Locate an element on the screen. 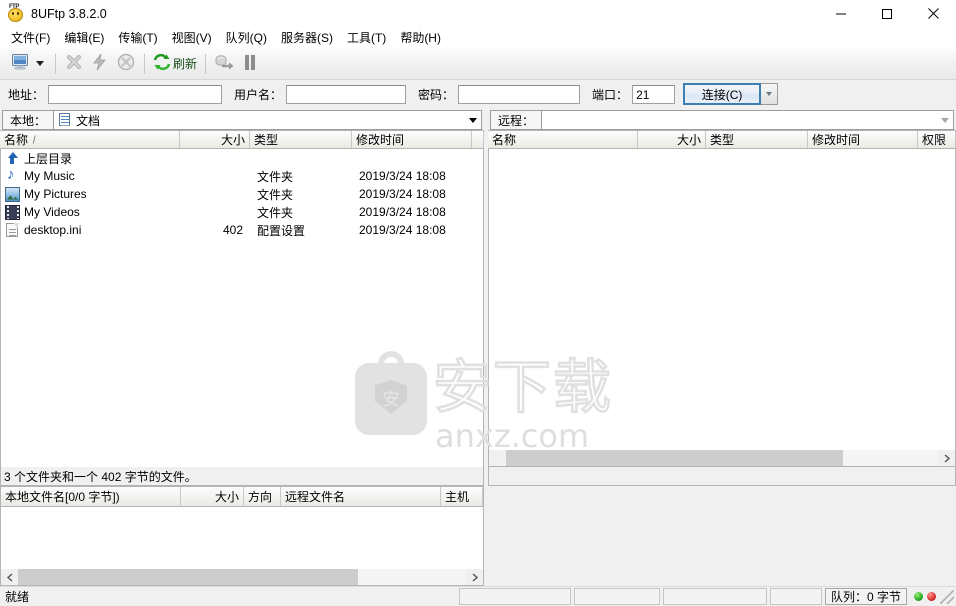 This screenshot has height=606, width=956. port-input: 21 is located at coordinates (654, 94).